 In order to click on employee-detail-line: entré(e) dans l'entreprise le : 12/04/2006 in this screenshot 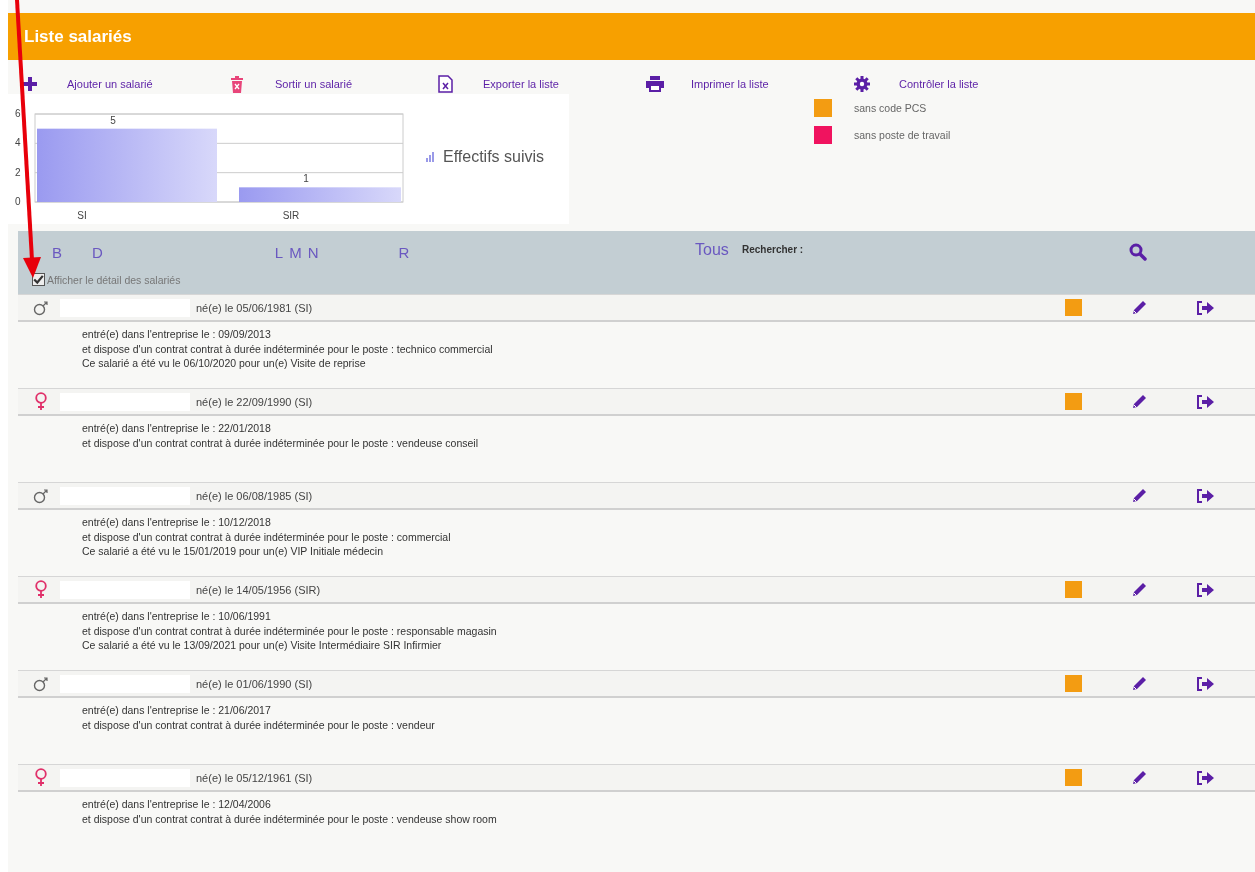, I will do `click(177, 804)`.